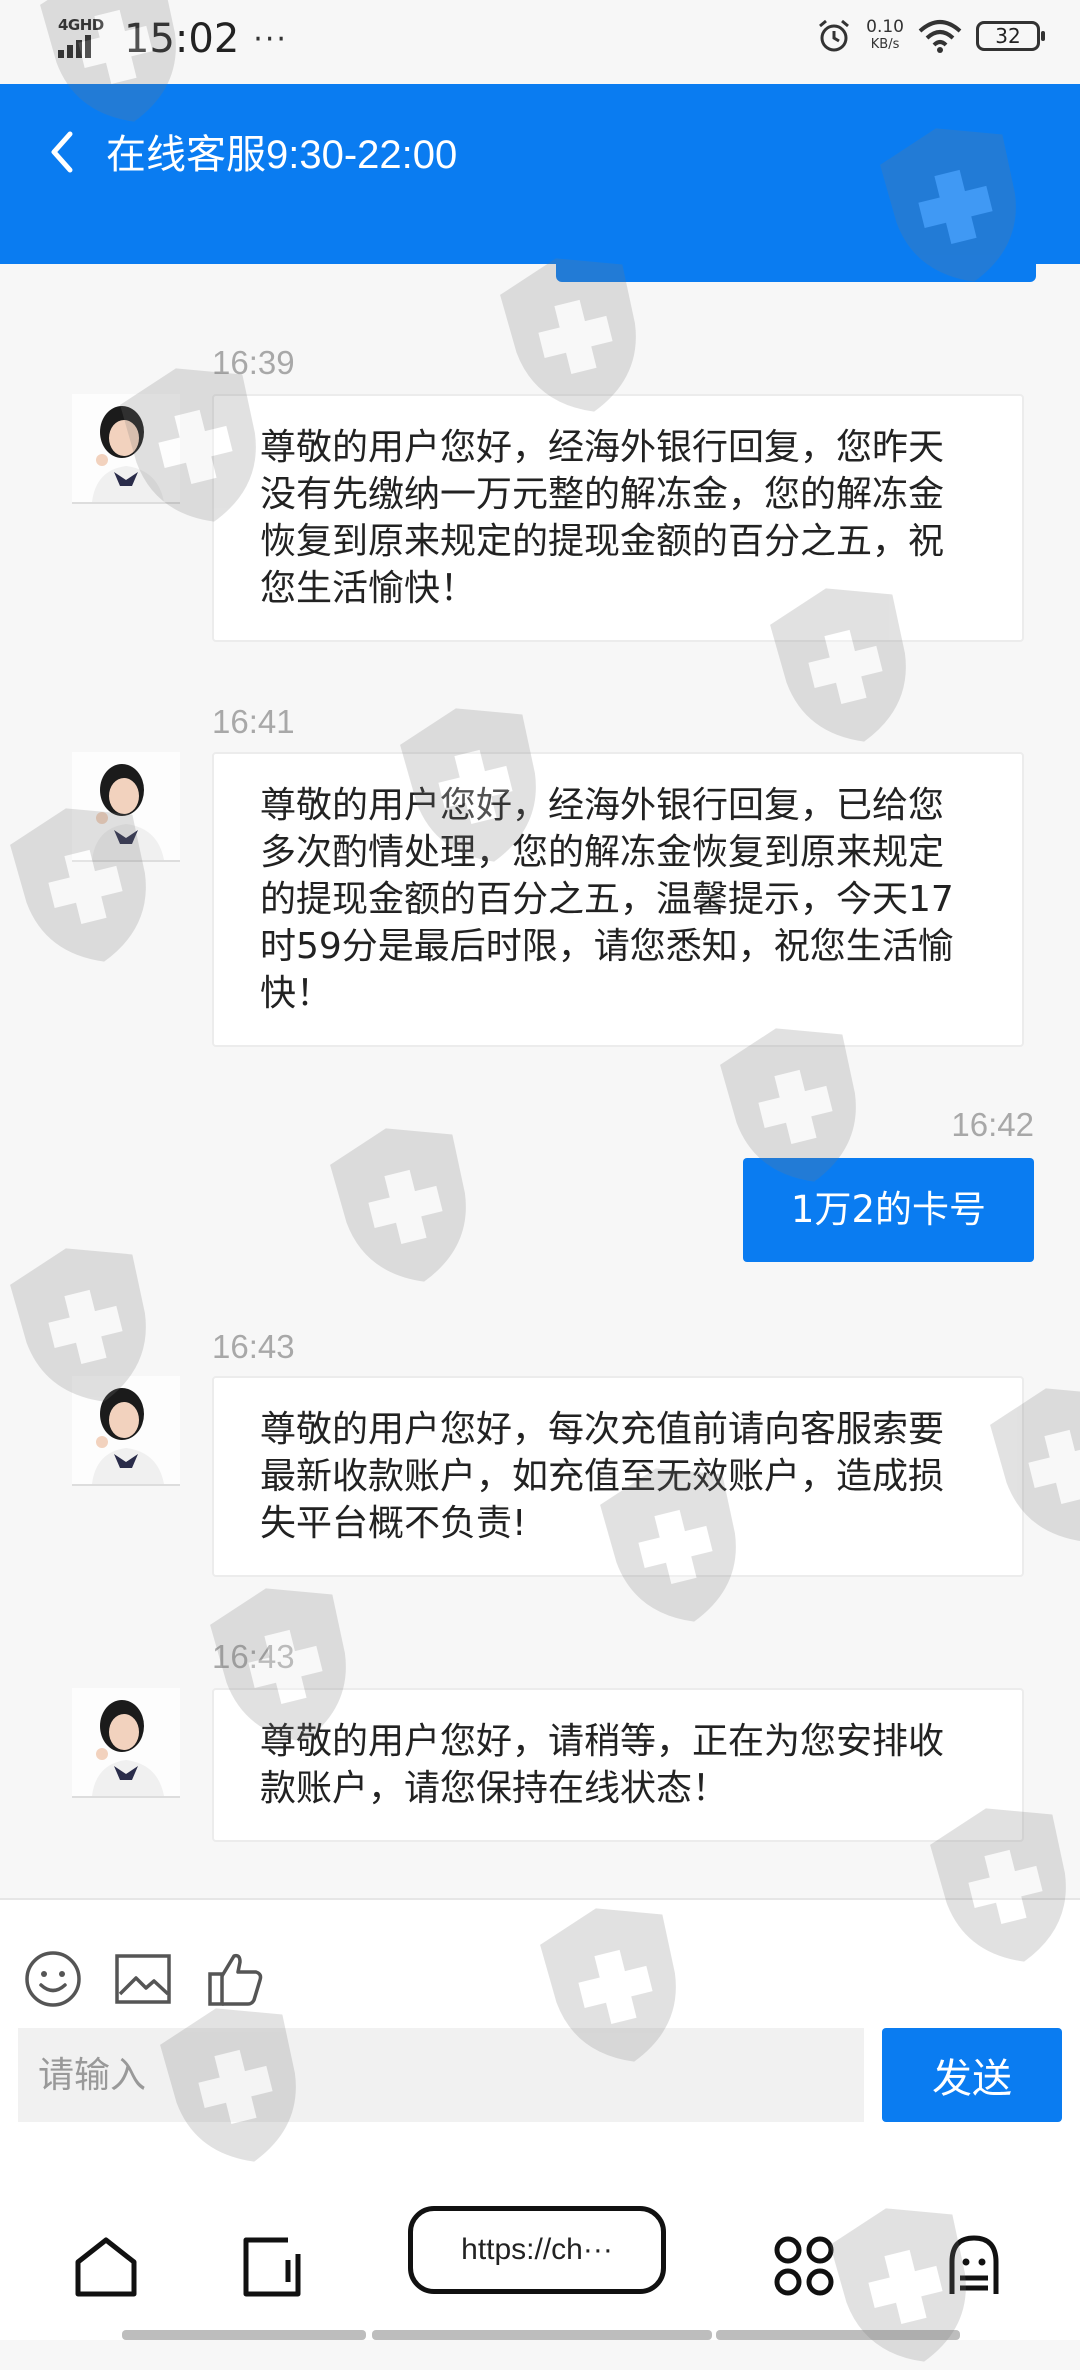  What do you see at coordinates (398, 1205) in the screenshot?
I see `watermark-shield-icon` at bounding box center [398, 1205].